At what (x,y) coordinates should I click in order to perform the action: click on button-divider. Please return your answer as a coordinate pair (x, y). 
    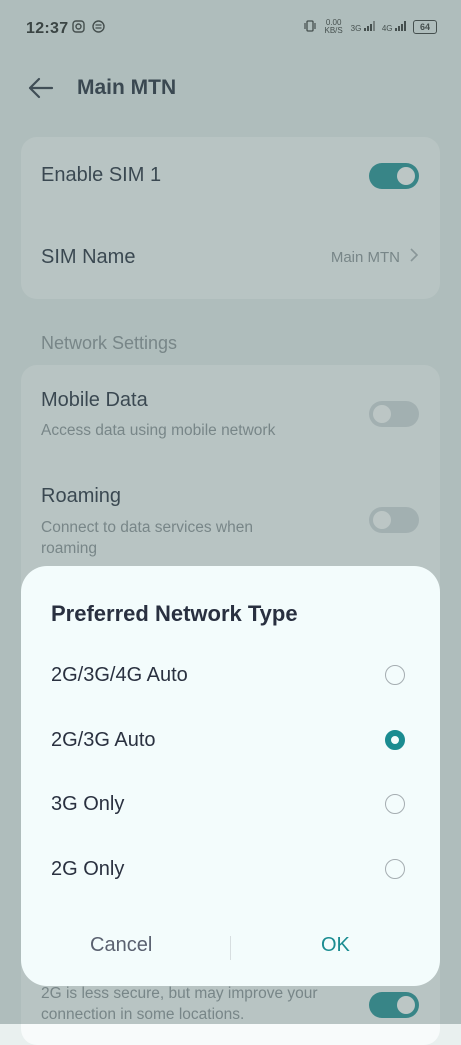
    Looking at the image, I should click on (230, 948).